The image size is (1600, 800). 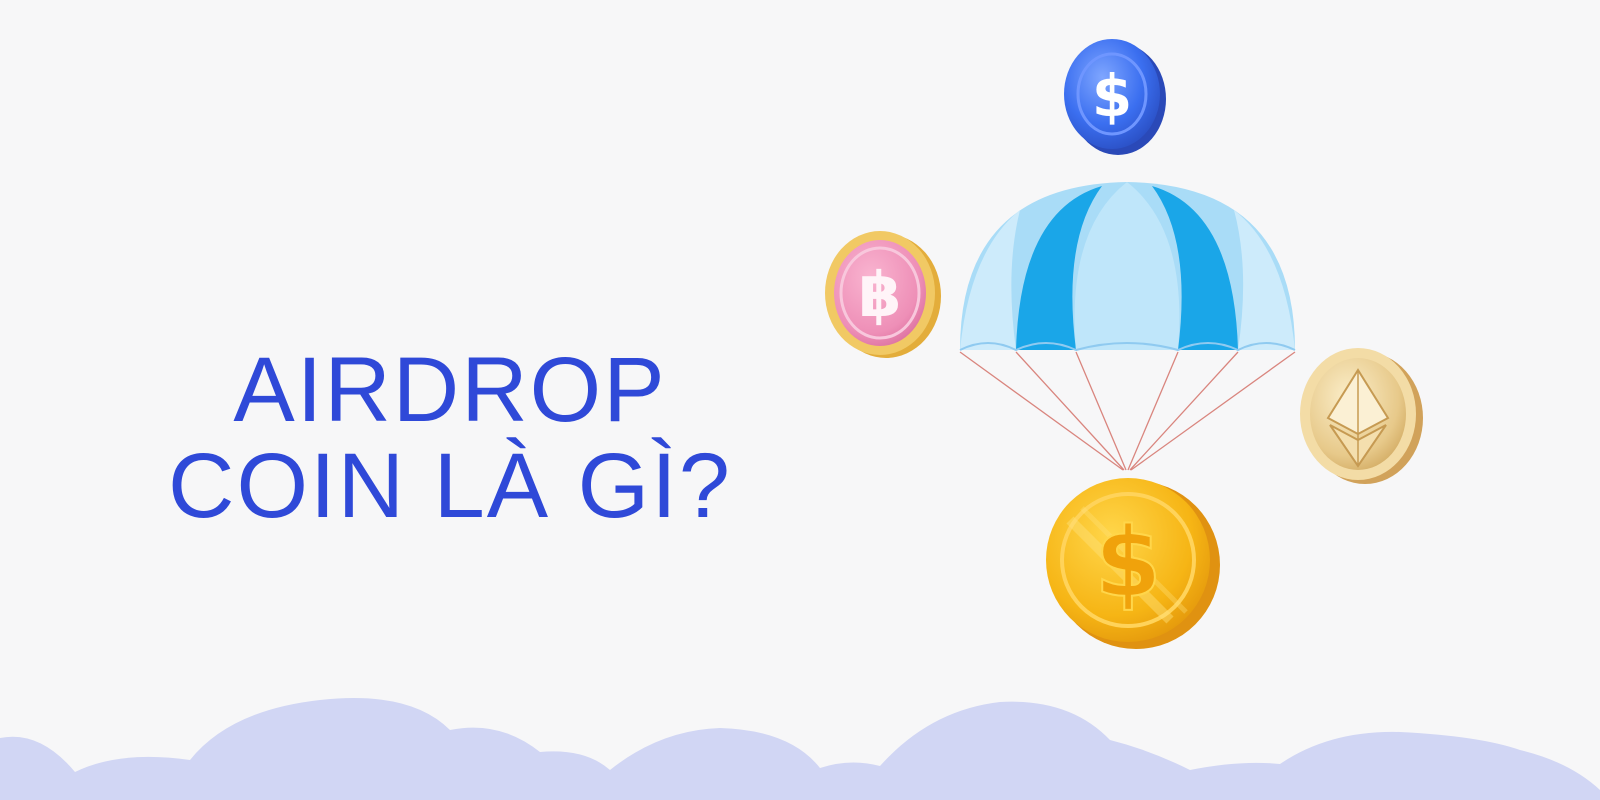 I want to click on headline-line-2: COIN LÀ GÌ?, so click(x=450, y=485).